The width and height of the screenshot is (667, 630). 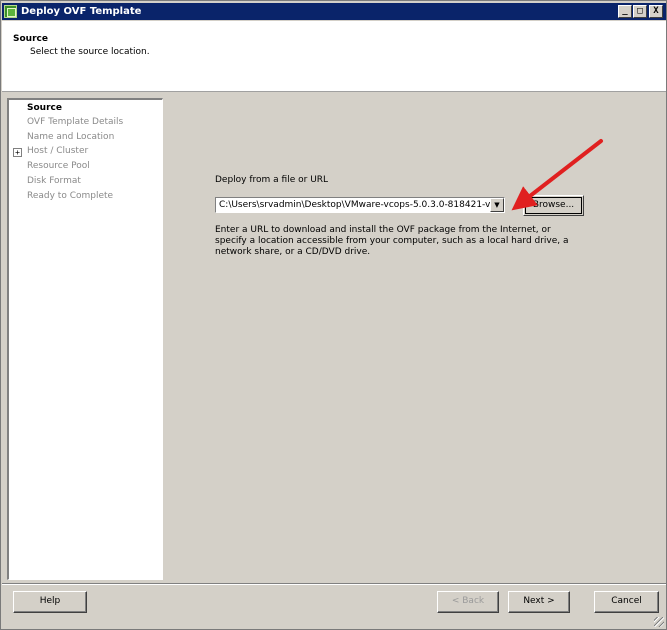 I want to click on step-title: Source, so click(x=30, y=39).